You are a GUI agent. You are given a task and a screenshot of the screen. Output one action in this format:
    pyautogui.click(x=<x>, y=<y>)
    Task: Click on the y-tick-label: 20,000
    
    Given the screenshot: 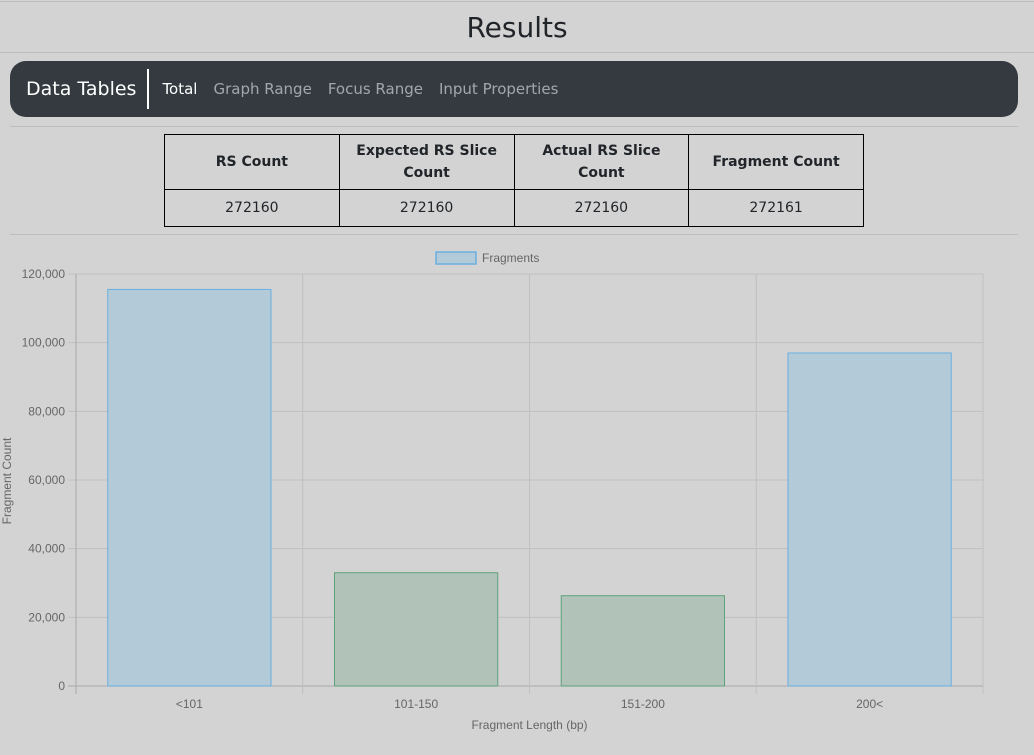 What is the action you would take?
    pyautogui.click(x=46, y=617)
    